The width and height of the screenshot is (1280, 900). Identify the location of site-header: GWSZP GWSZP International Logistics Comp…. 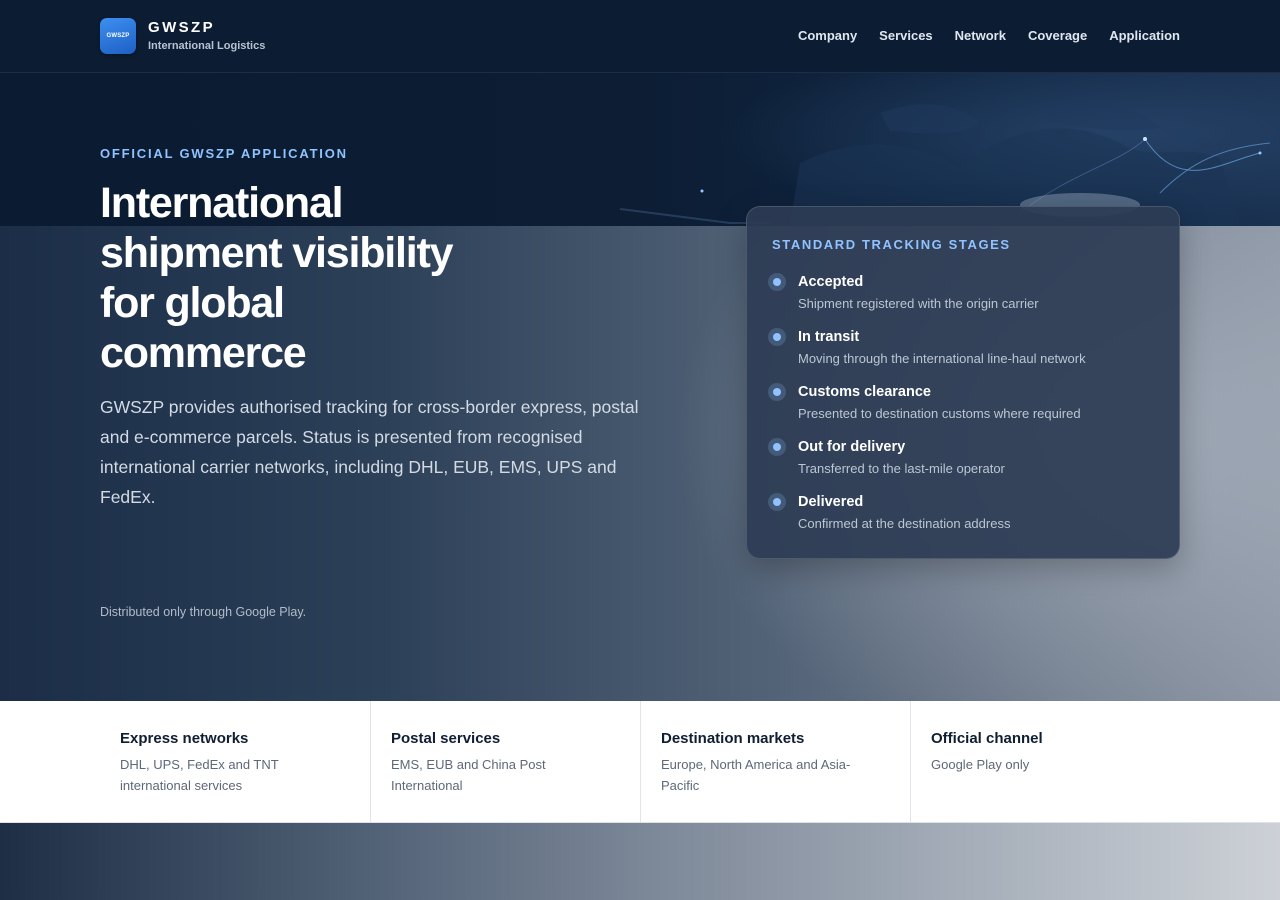
(640, 36).